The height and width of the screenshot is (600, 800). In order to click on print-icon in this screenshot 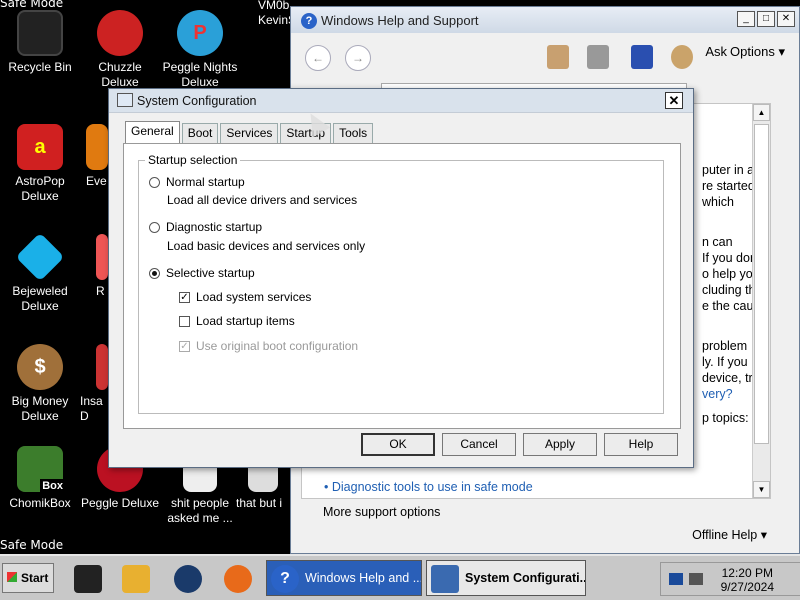, I will do `click(598, 57)`.